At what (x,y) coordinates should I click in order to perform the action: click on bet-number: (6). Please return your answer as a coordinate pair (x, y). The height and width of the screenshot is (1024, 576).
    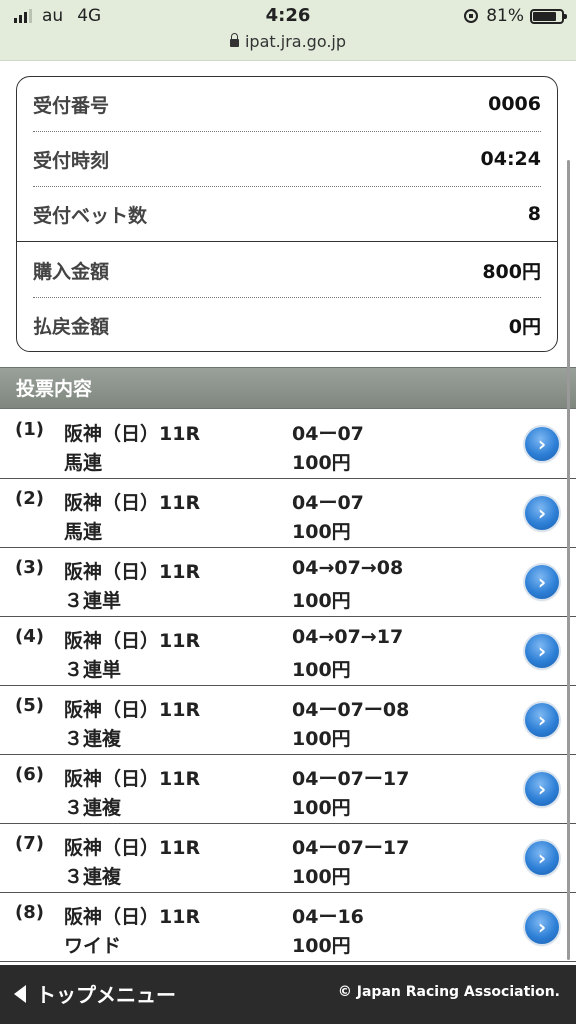
    Looking at the image, I should click on (29, 774).